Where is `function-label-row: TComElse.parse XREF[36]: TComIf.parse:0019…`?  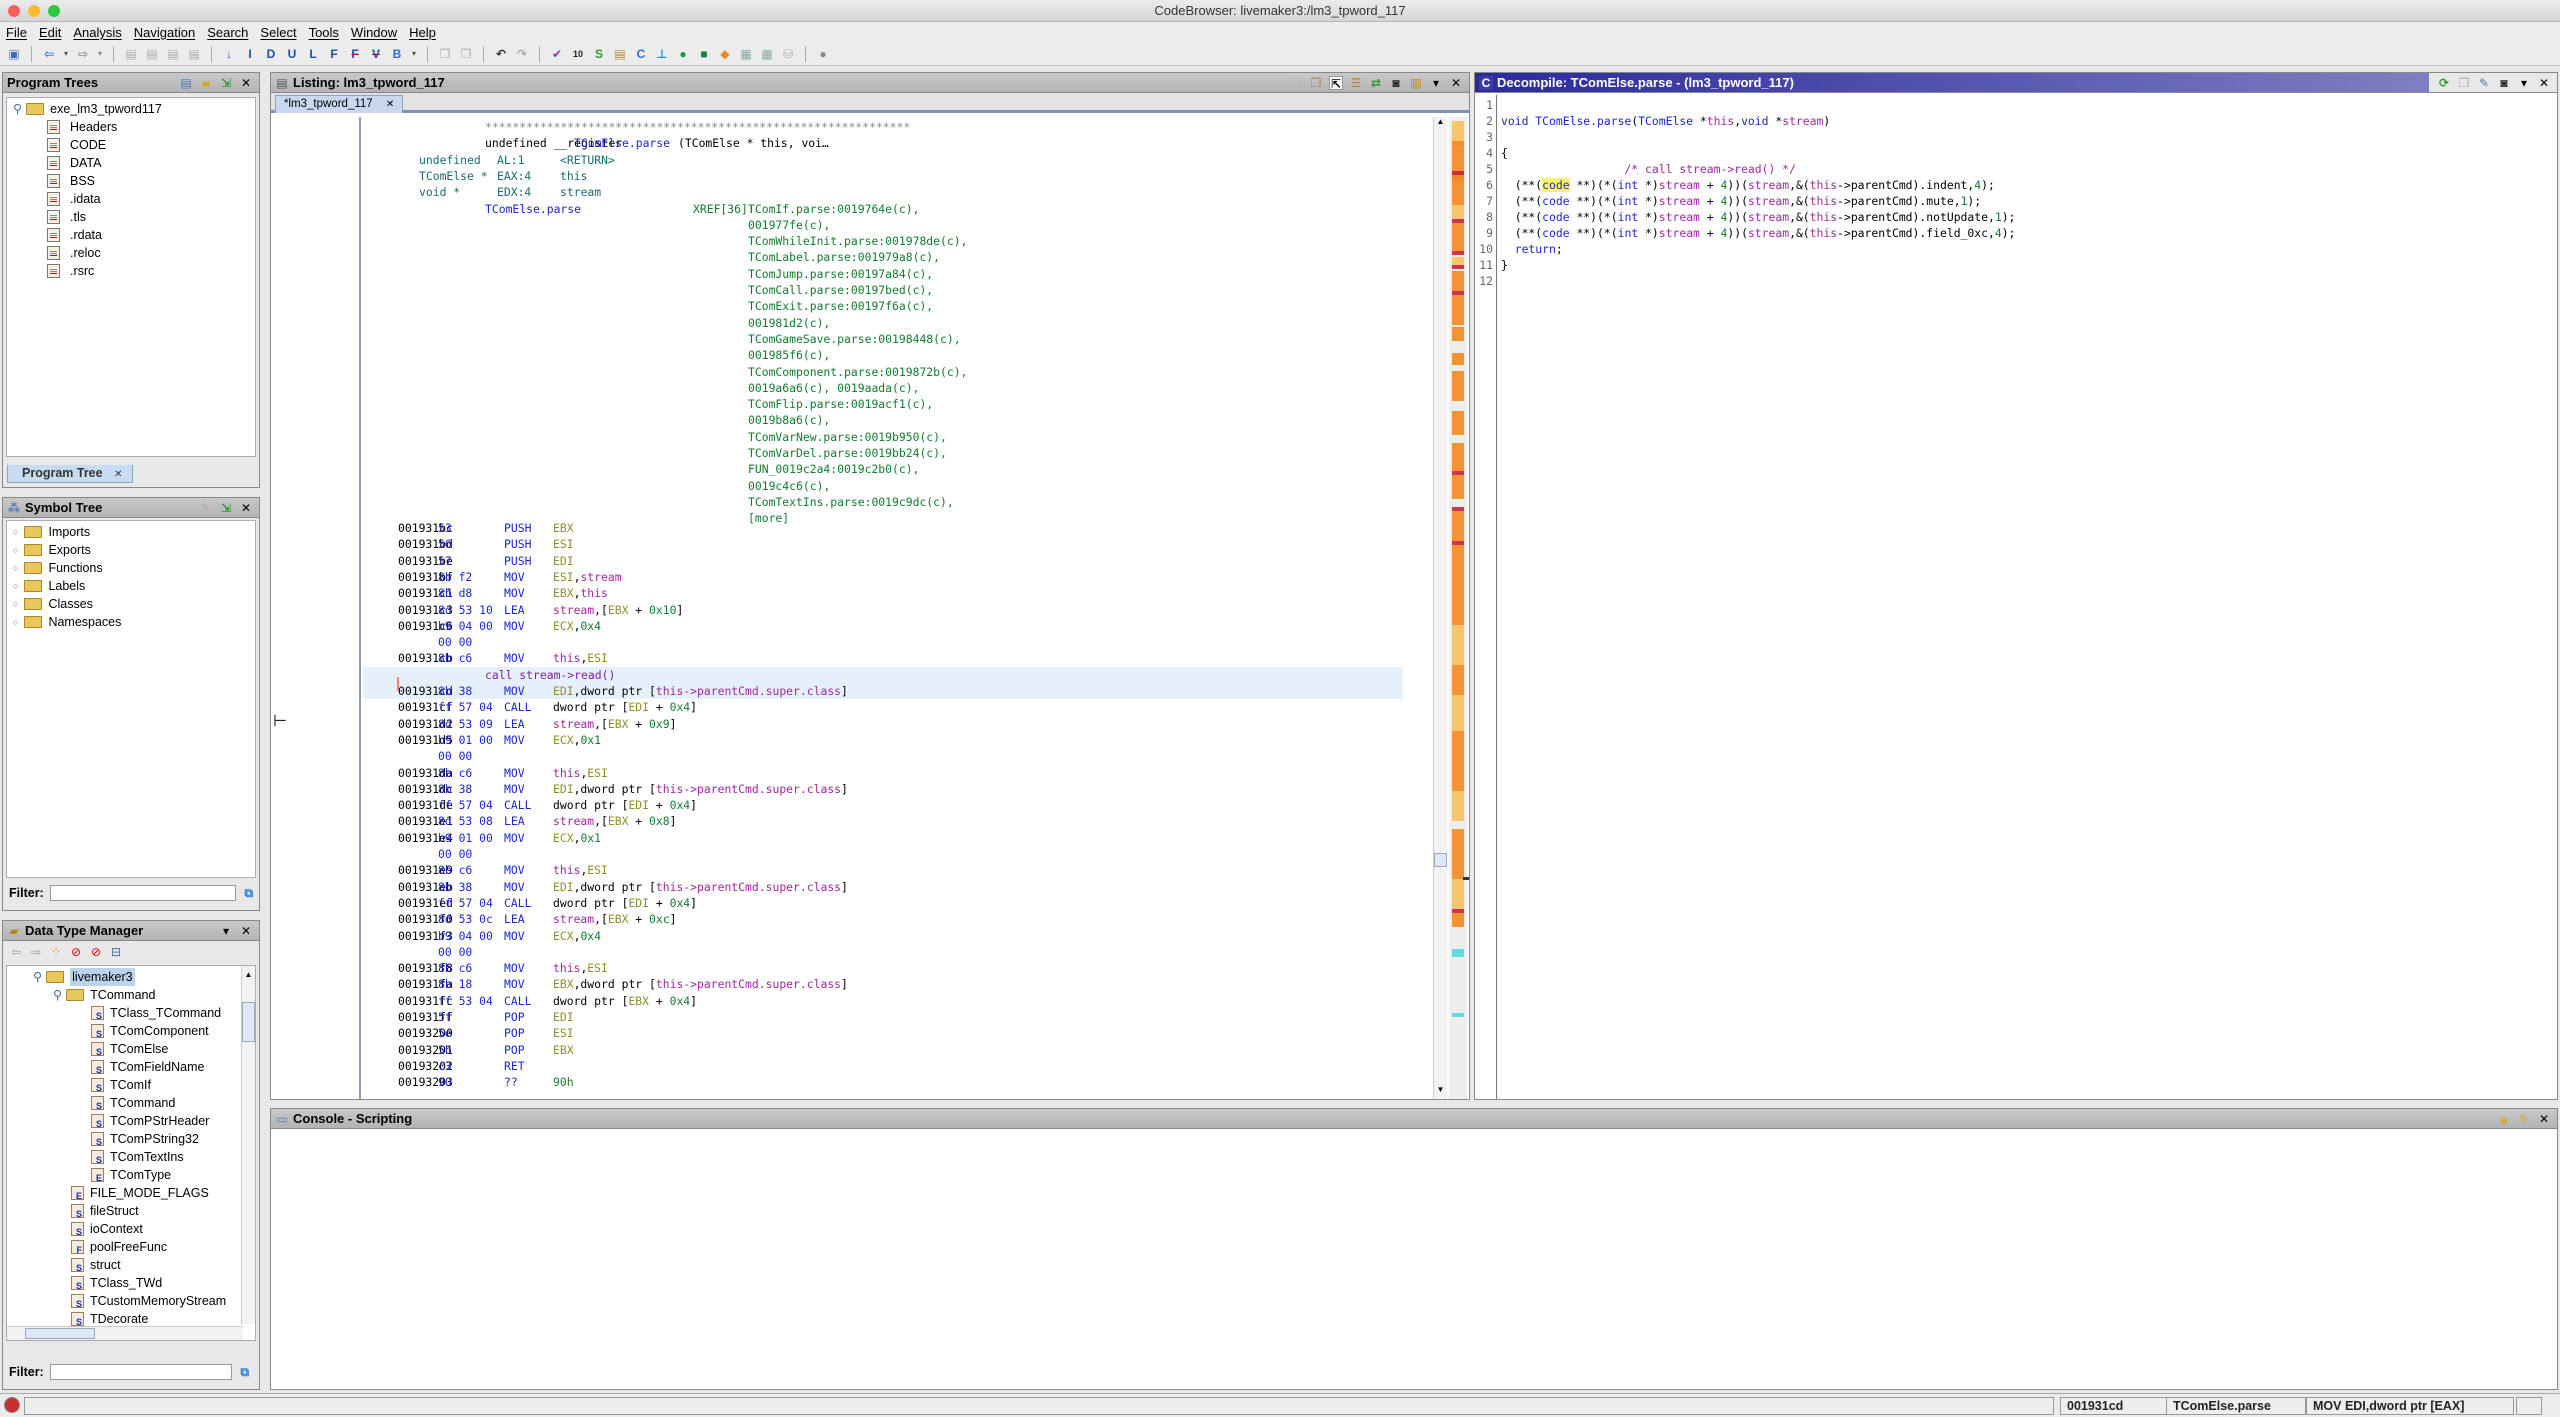 function-label-row: TComElse.parse XREF[36]: TComIf.parse:0019… is located at coordinates (883, 209).